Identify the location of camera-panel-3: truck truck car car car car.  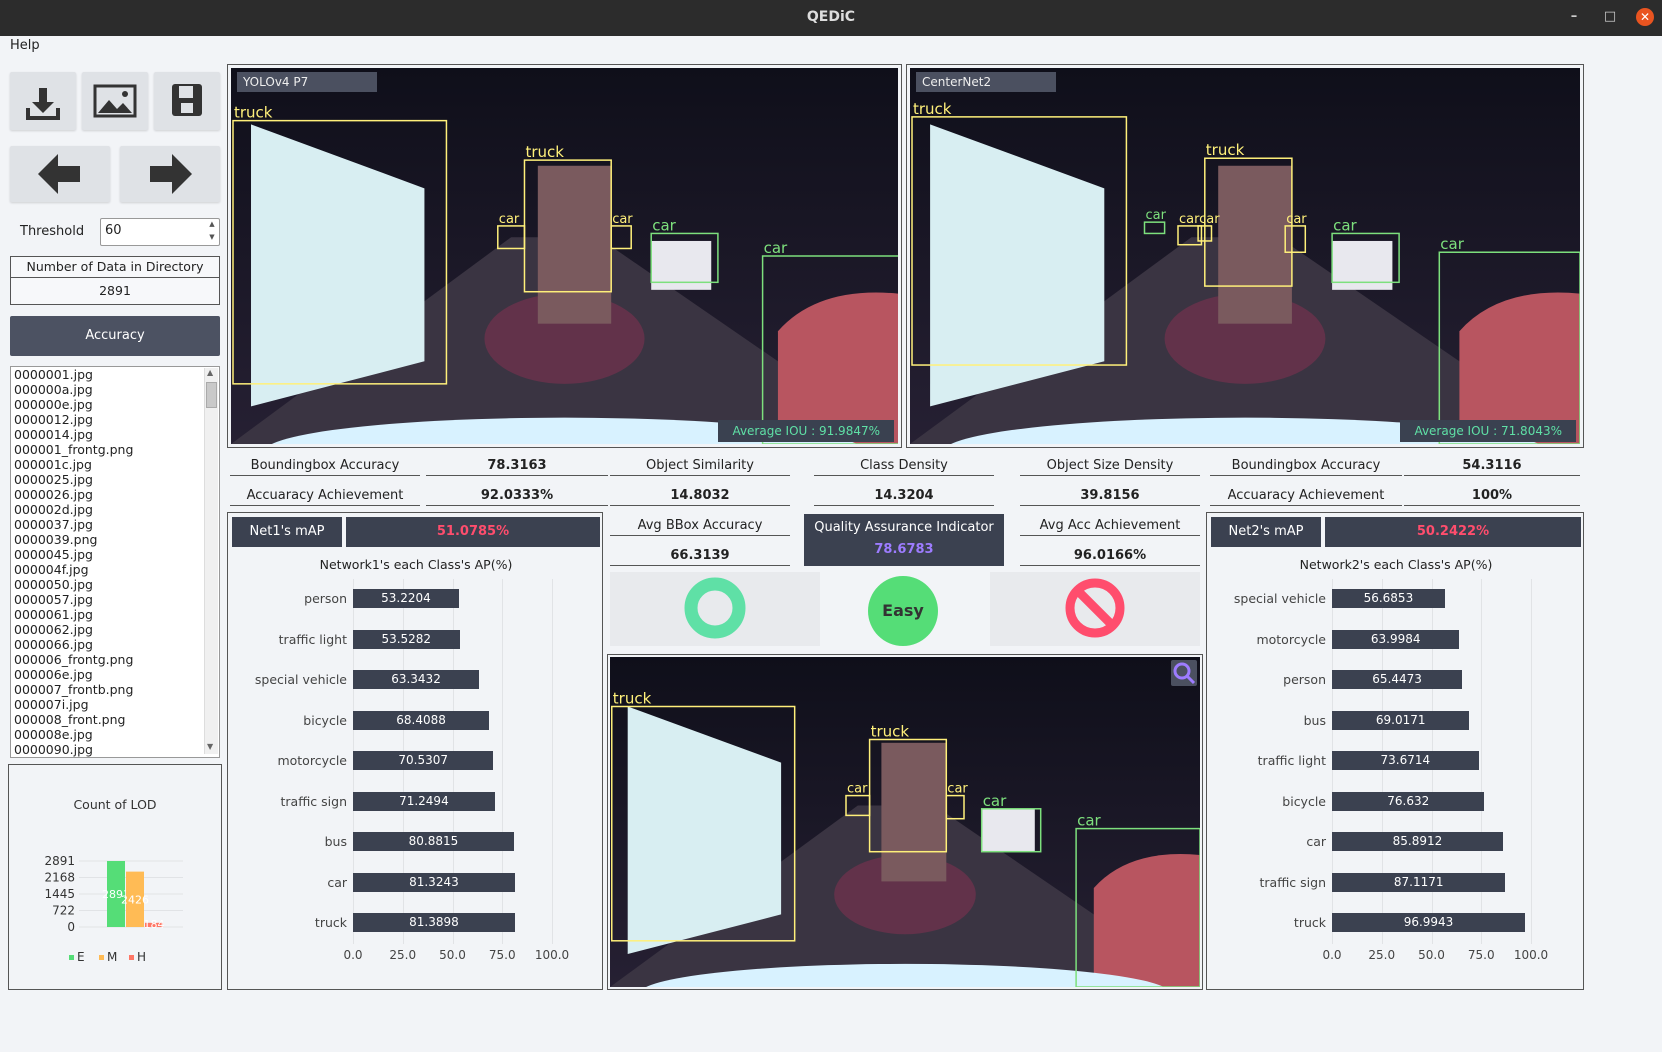
(905, 822).